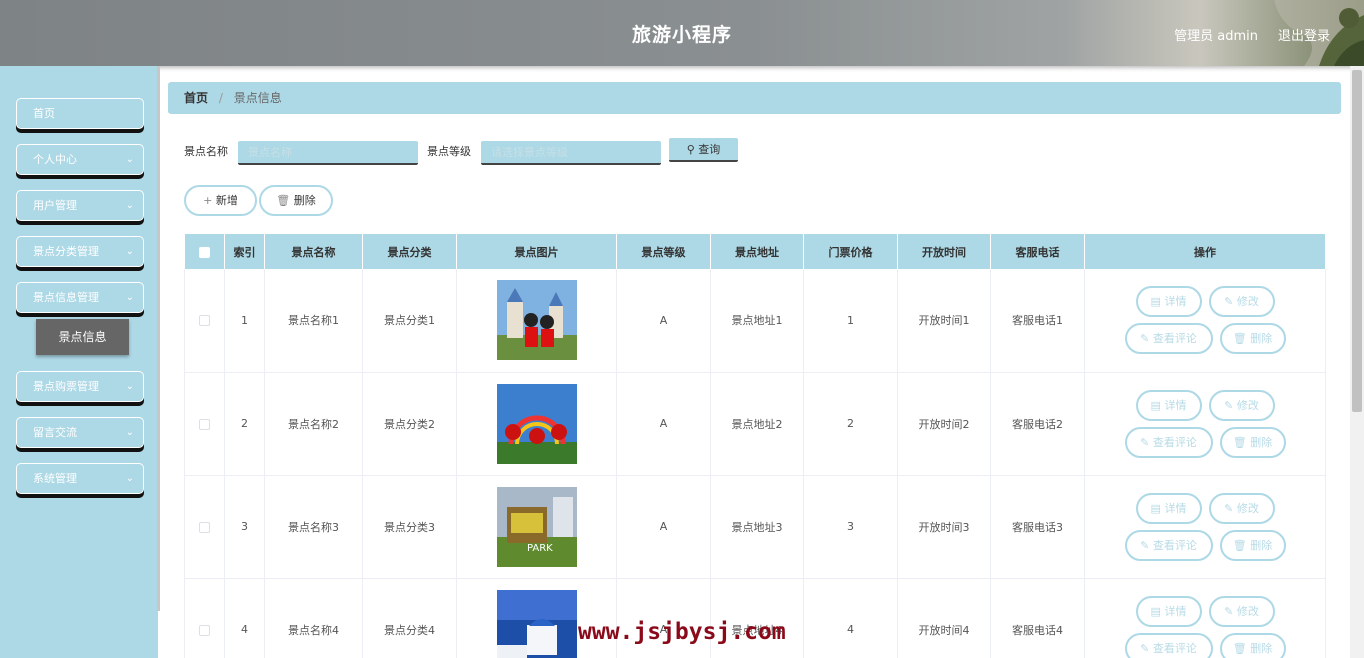 The image size is (1364, 658). I want to click on edit-button-label: 修改, so click(1247, 611).